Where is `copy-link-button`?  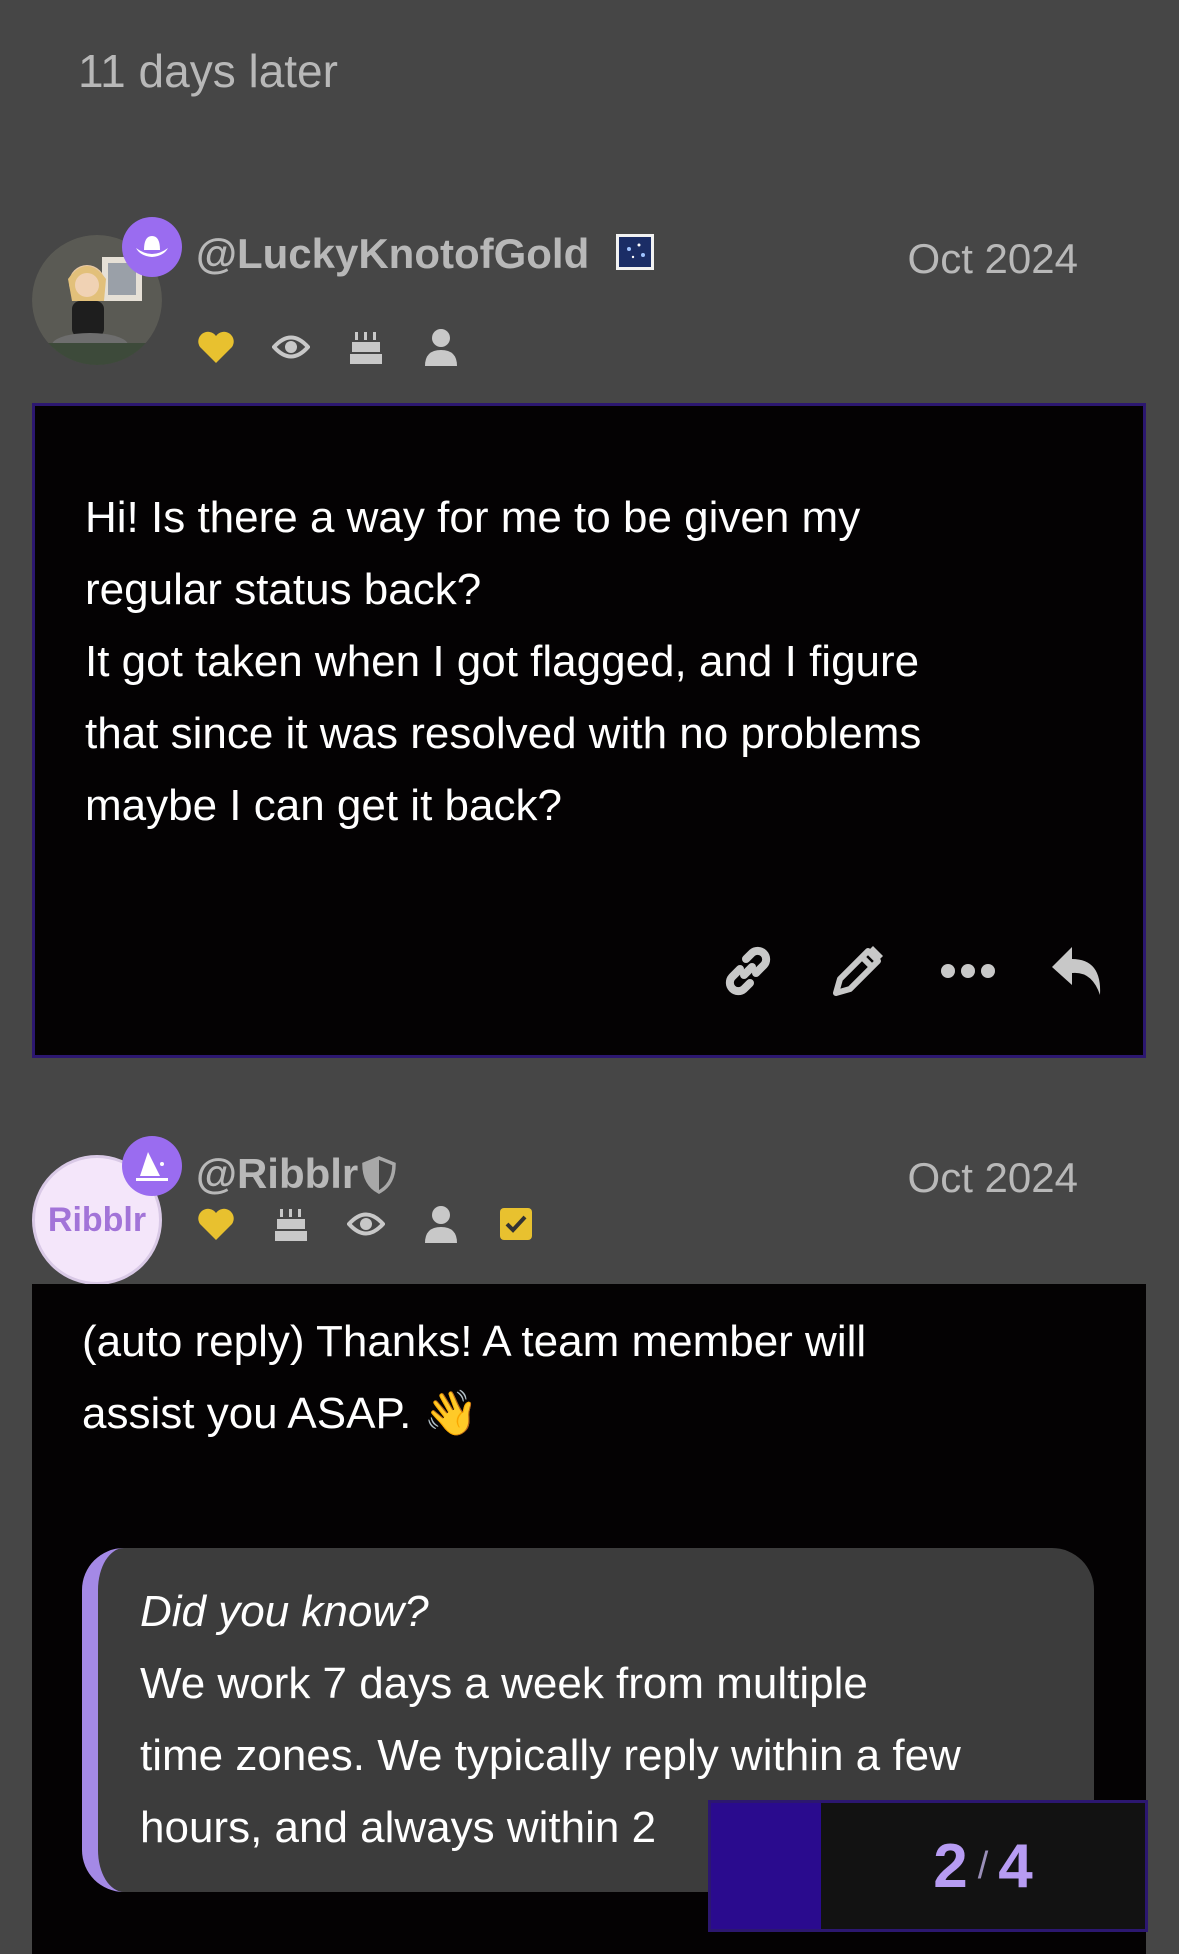
copy-link-button is located at coordinates (748, 971).